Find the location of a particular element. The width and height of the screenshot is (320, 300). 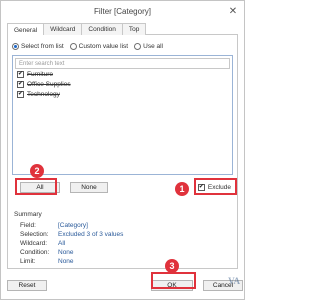

item-label: Furniture is located at coordinates (40, 74).